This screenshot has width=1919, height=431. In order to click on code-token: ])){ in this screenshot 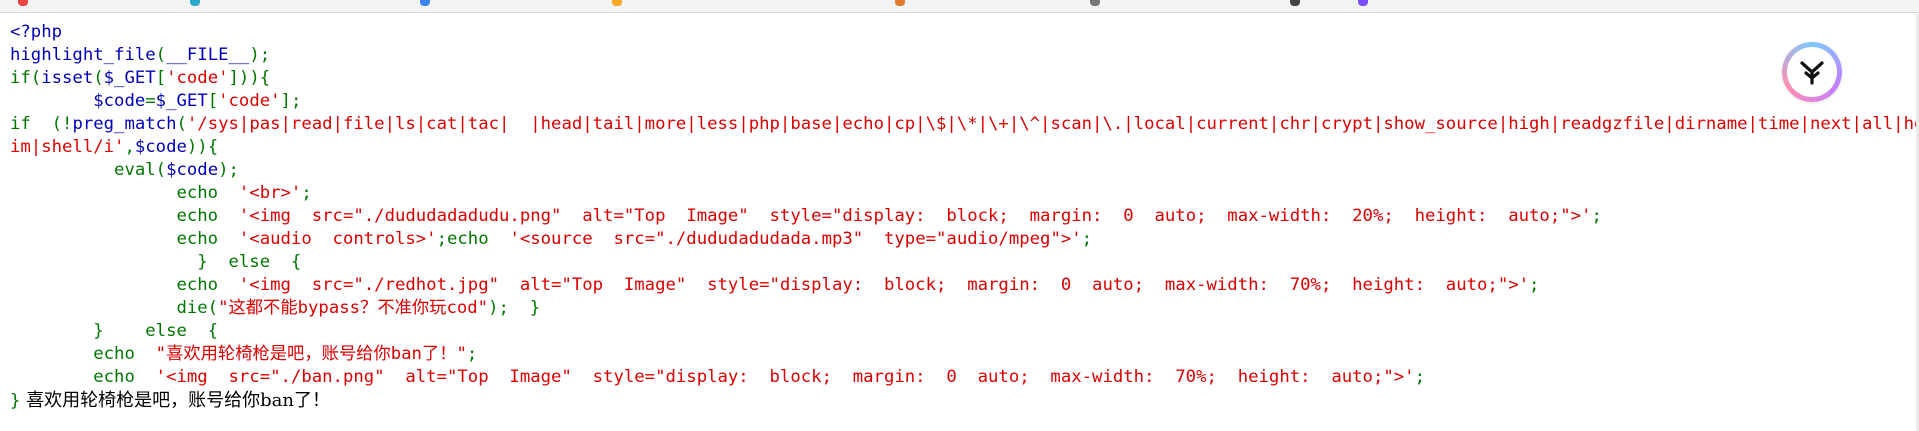, I will do `click(249, 78)`.